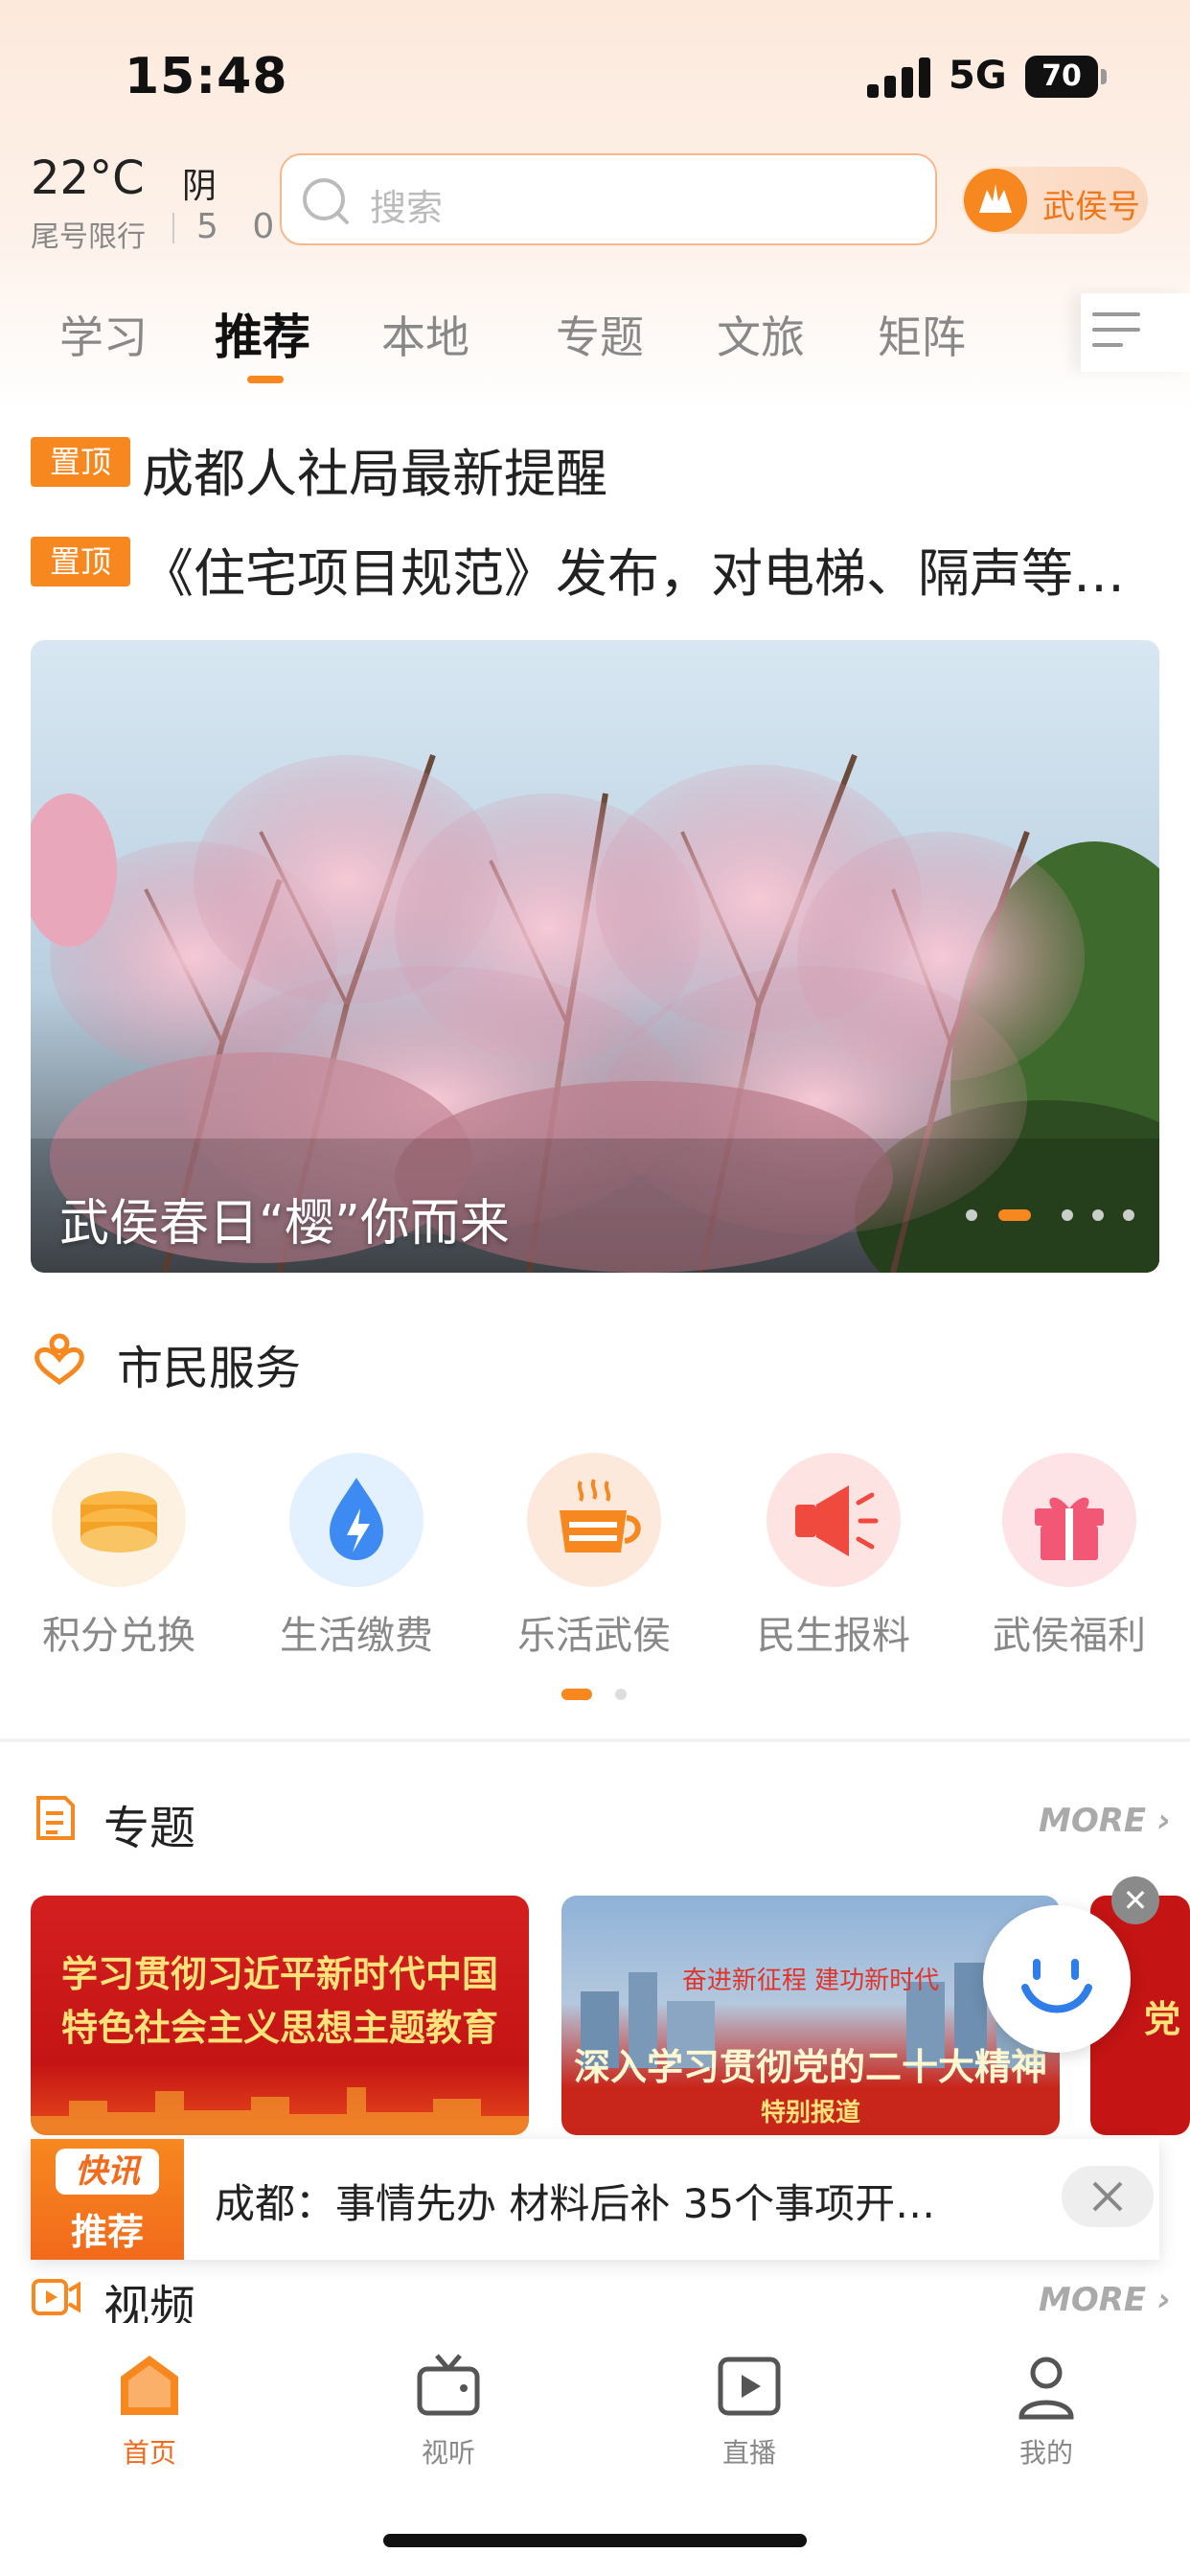 This screenshot has height=2576, width=1190. What do you see at coordinates (996, 200) in the screenshot?
I see `wuhou-logo-icon` at bounding box center [996, 200].